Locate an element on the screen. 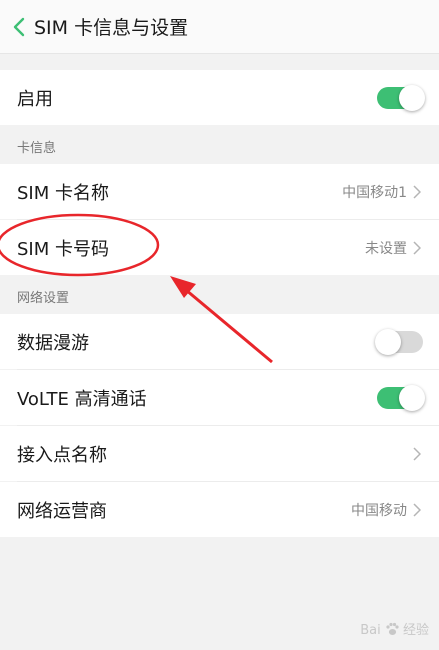 This screenshot has height=650, width=439. data-roaming-toggle is located at coordinates (399, 341).